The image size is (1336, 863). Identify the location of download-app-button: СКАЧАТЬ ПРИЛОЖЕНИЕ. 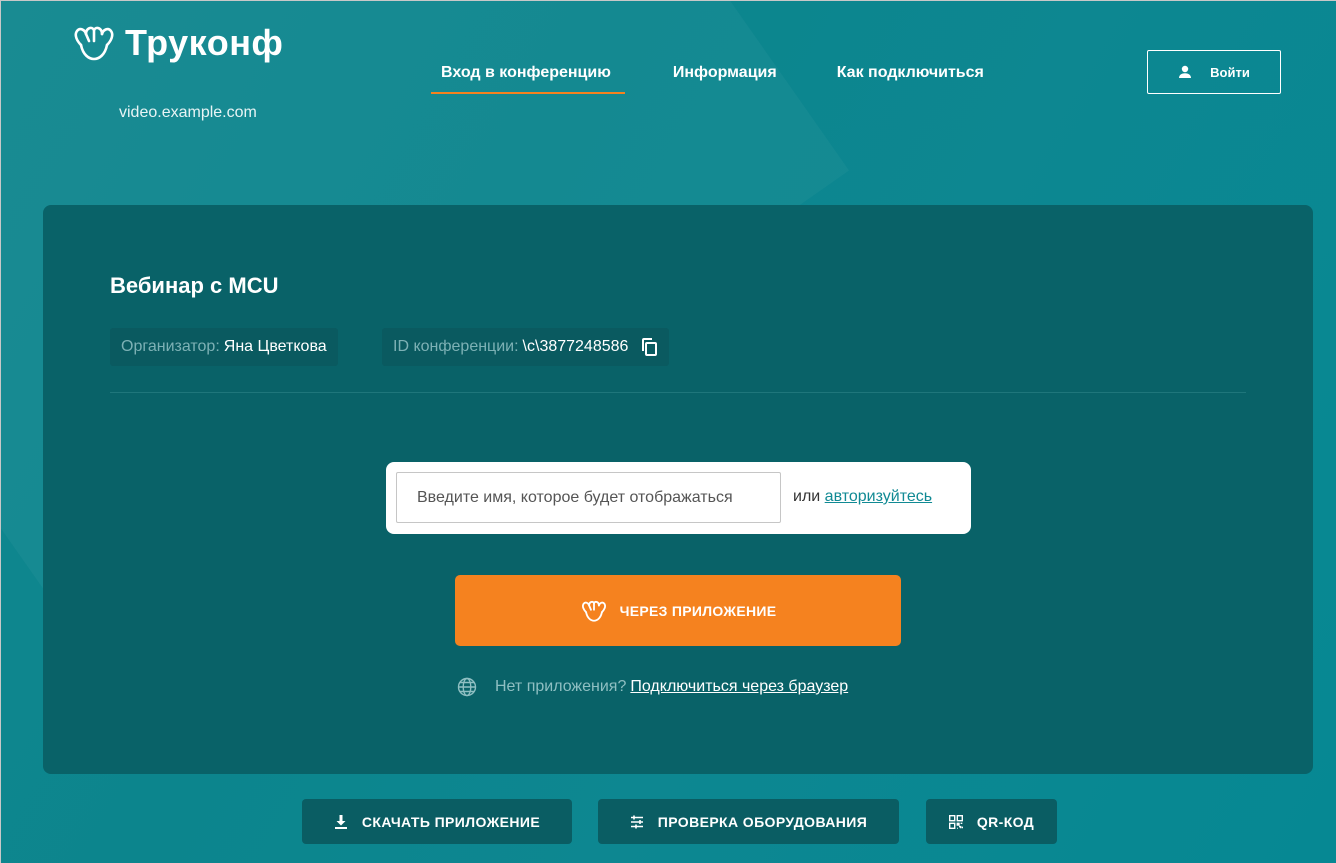
(437, 821).